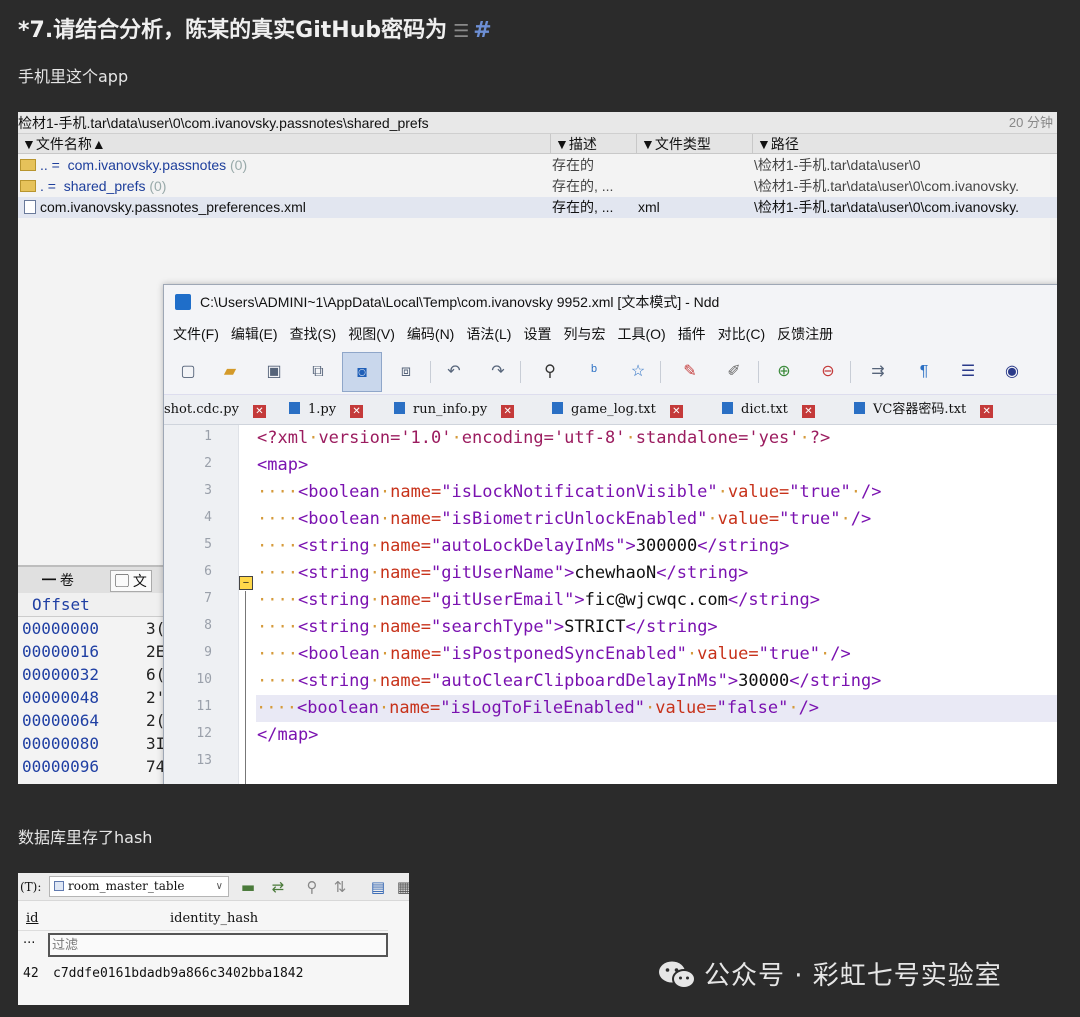 This screenshot has width=1080, height=1017. Describe the element at coordinates (318, 372) in the screenshot. I see `save-all-icon: ⧉` at that location.